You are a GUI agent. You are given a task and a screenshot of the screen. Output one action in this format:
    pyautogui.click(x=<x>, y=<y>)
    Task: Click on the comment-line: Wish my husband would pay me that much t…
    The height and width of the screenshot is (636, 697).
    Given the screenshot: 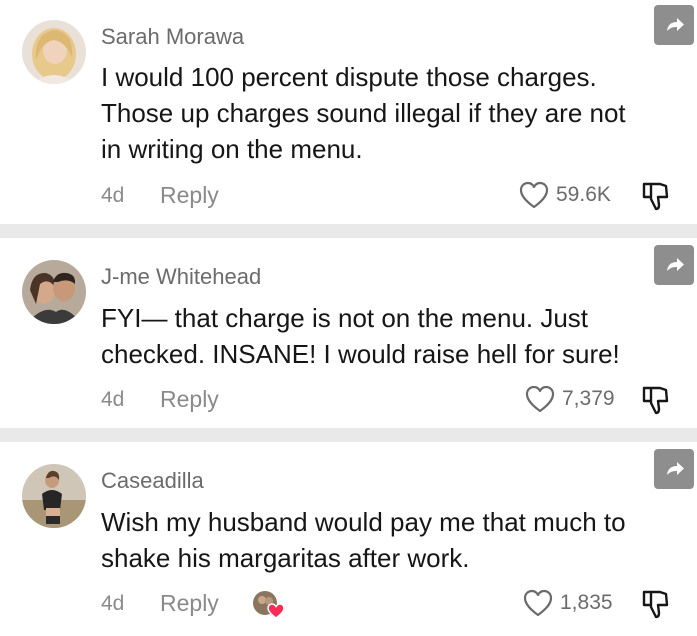 What is the action you would take?
    pyautogui.click(x=363, y=522)
    